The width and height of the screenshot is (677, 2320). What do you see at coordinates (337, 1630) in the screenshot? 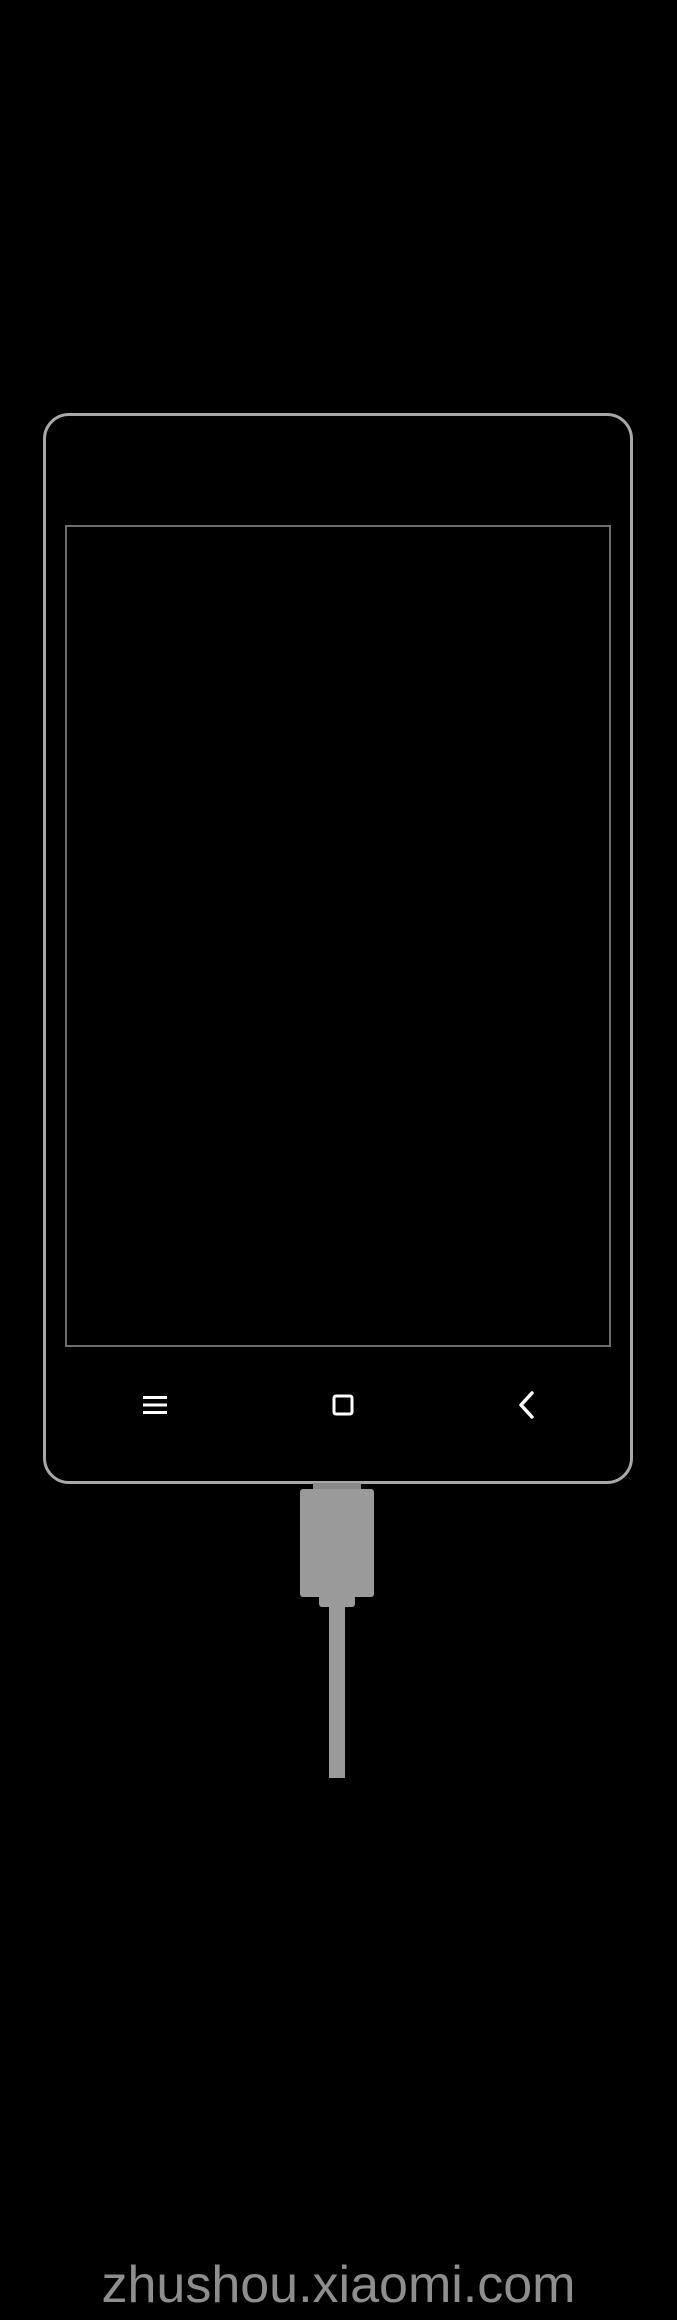
I see `usb-cable-icon` at bounding box center [337, 1630].